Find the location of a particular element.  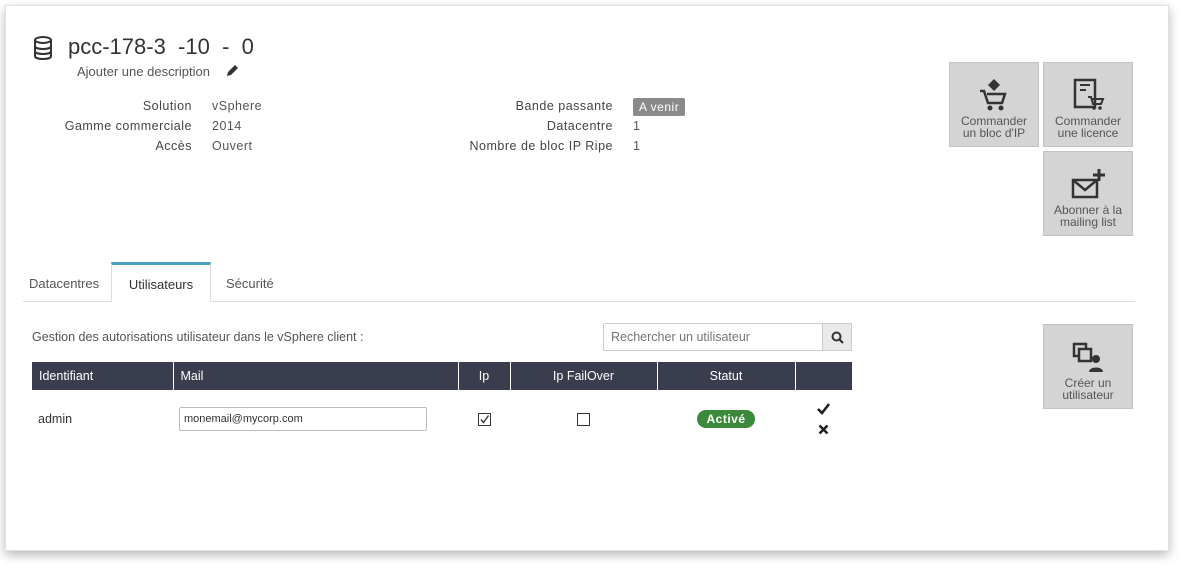

column-header-ip-failover: Ip FailOver is located at coordinates (584, 376).